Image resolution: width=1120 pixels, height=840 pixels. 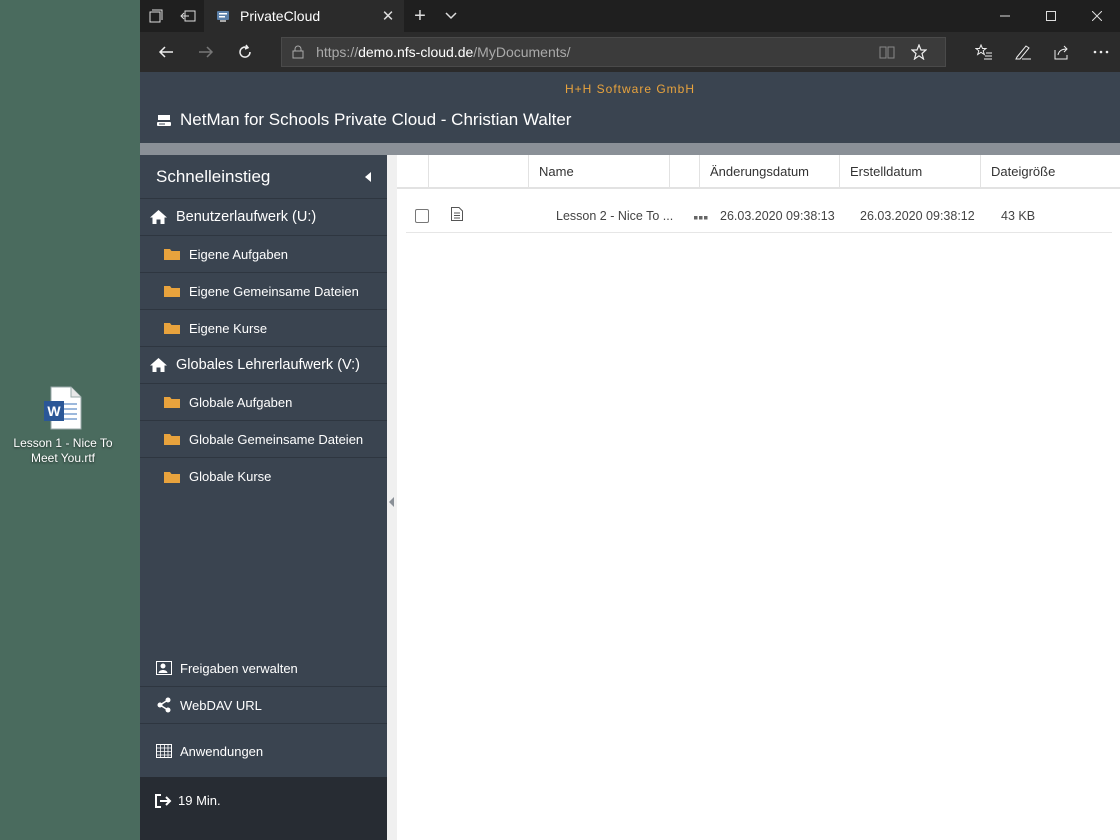 What do you see at coordinates (263, 217) in the screenshot?
I see `sidebar-drive-user: Benutzerlaufwerk (U:)` at bounding box center [263, 217].